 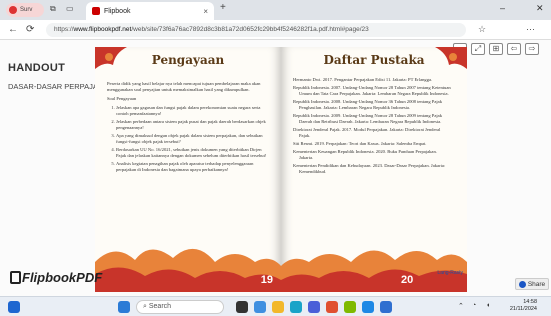 I want to click on share-button: Share, so click(x=532, y=284).